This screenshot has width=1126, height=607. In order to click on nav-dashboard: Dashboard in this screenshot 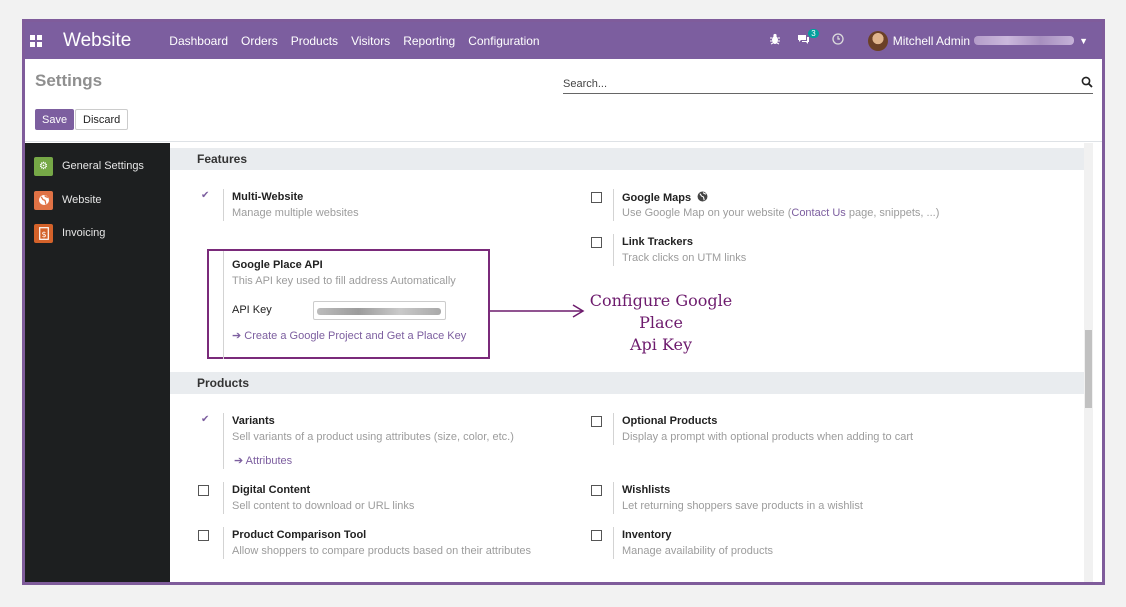, I will do `click(198, 41)`.